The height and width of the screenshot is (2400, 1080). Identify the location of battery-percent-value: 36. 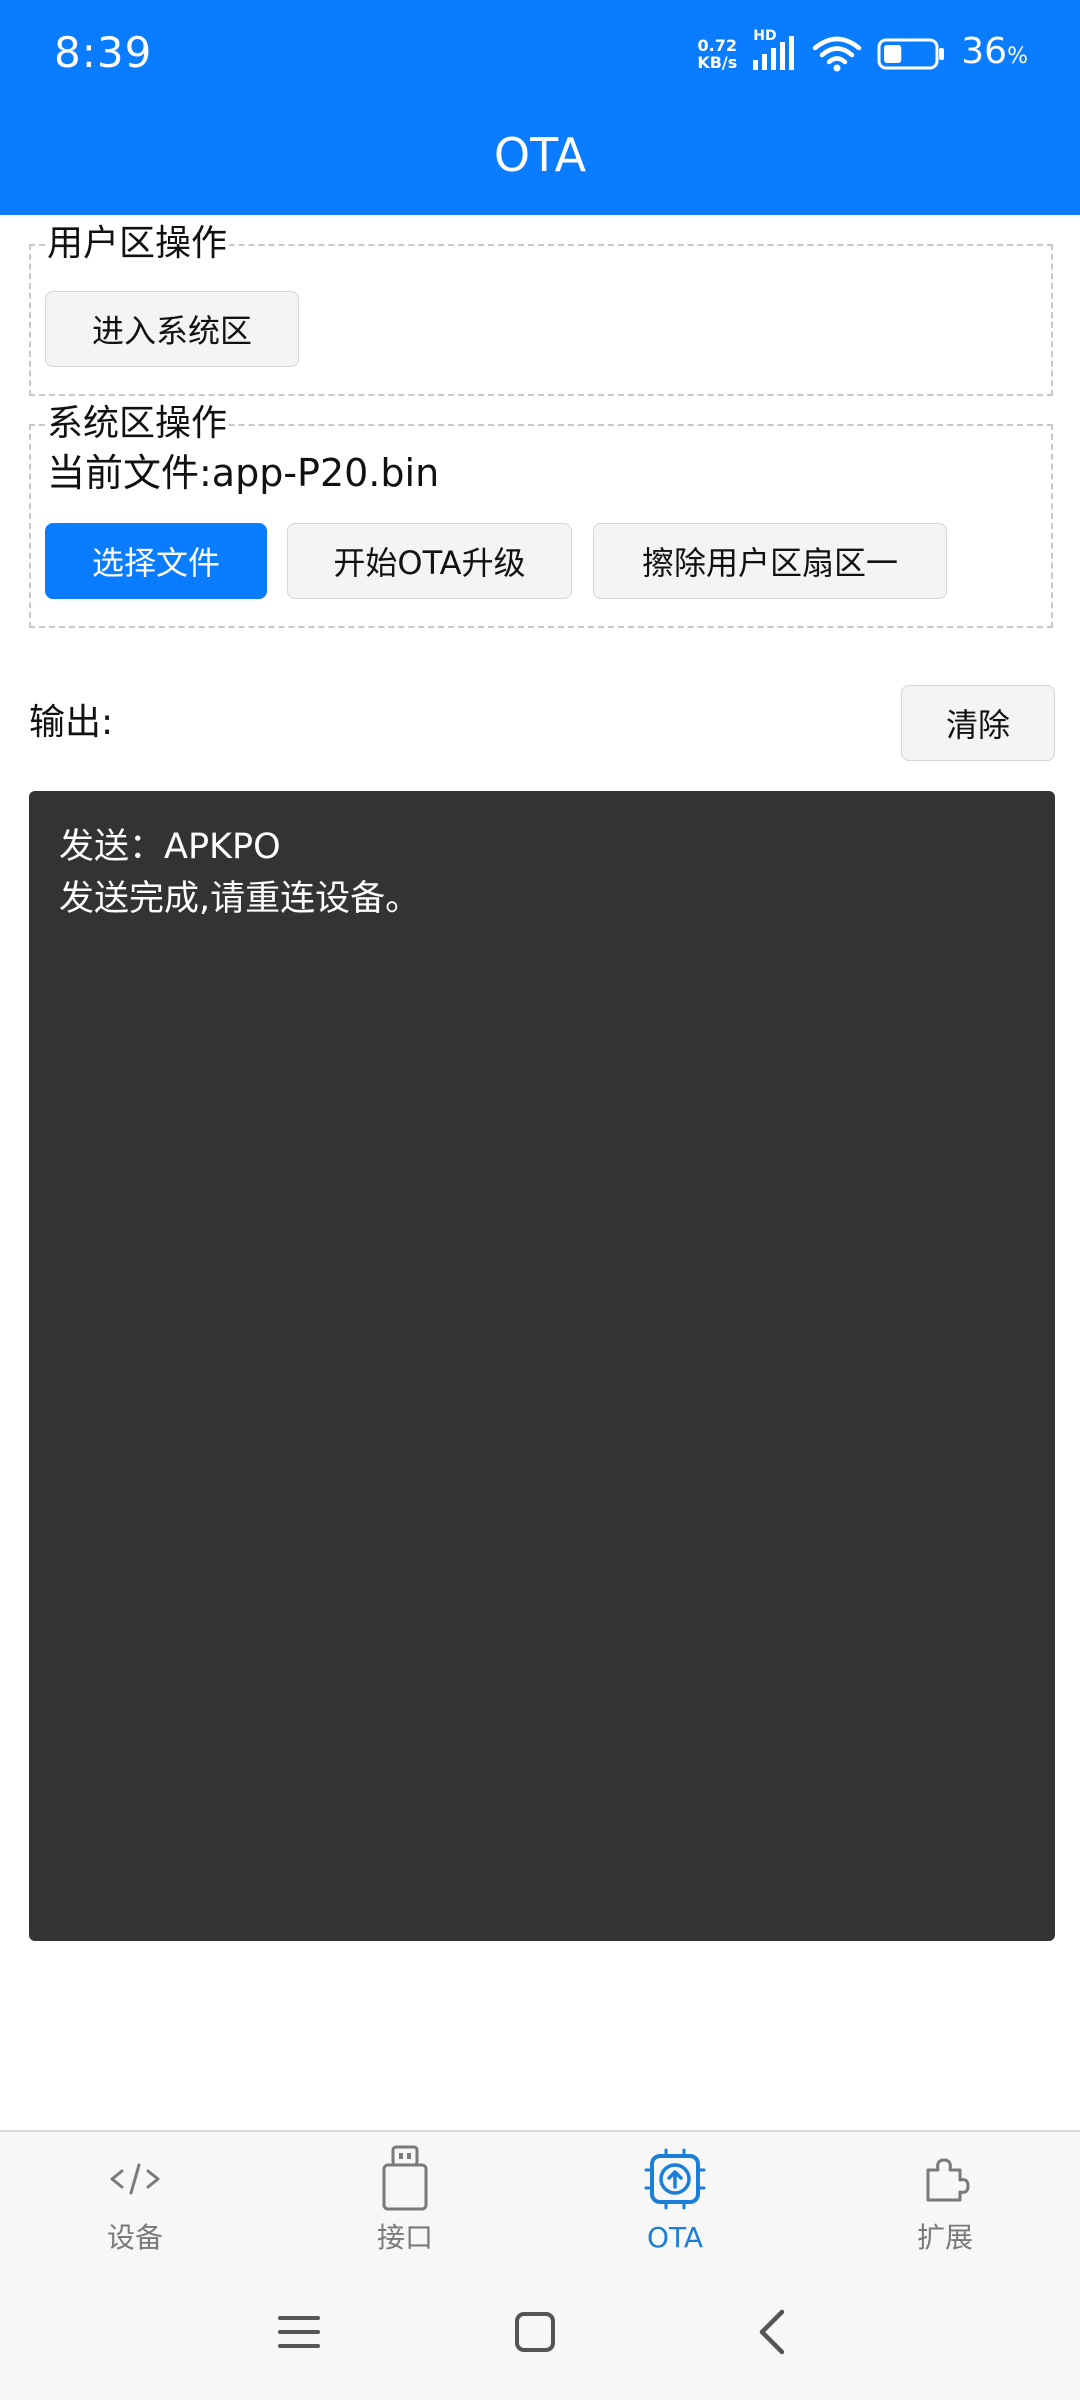
(984, 51).